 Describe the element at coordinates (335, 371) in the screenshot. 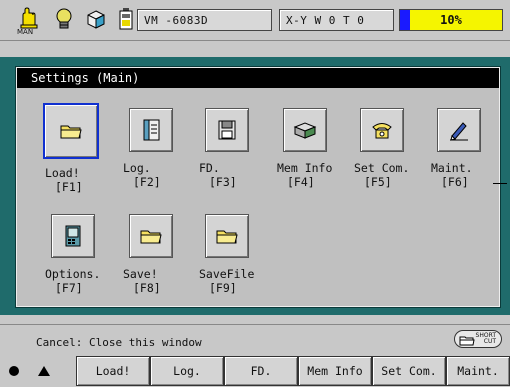

I see `fkey-mem-info: Mem Info` at that location.